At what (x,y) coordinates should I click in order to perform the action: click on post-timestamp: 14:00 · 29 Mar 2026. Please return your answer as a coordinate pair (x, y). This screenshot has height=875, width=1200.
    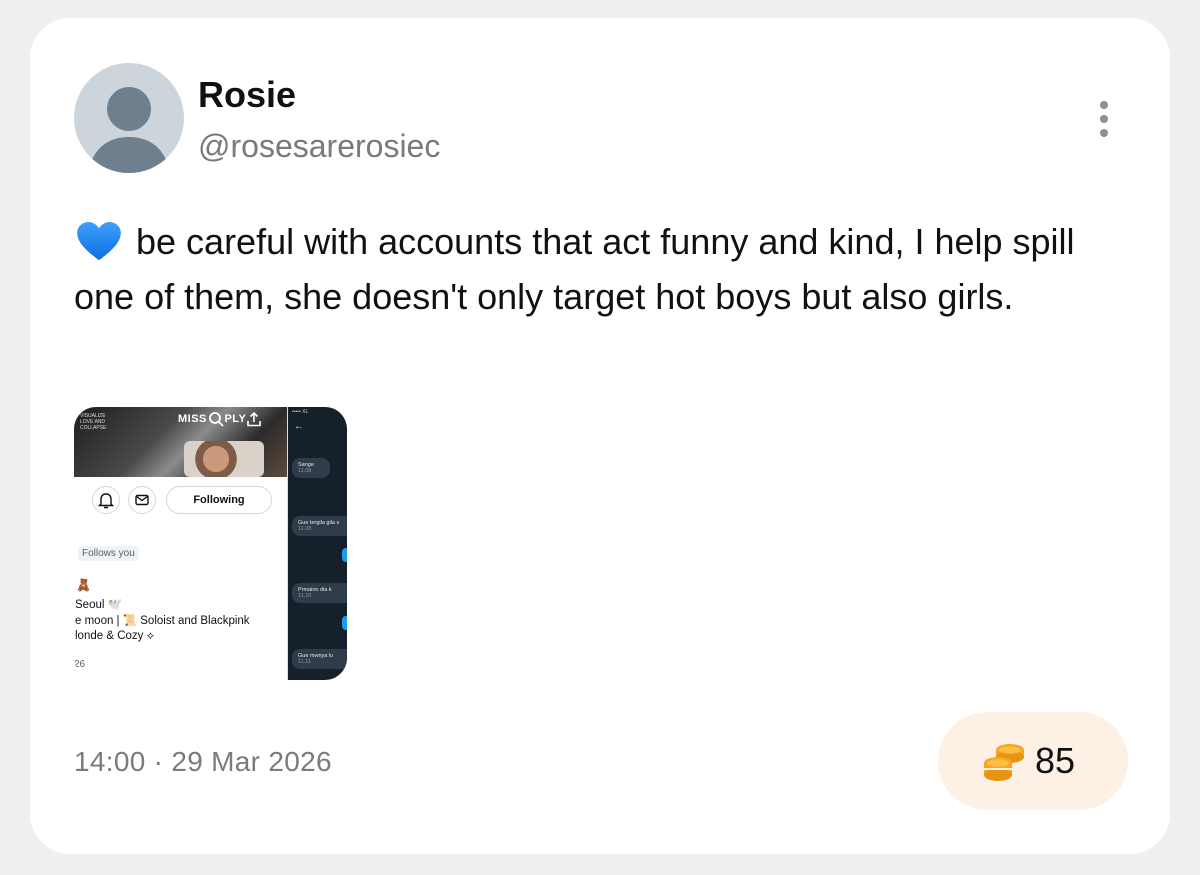
    Looking at the image, I should click on (203, 762).